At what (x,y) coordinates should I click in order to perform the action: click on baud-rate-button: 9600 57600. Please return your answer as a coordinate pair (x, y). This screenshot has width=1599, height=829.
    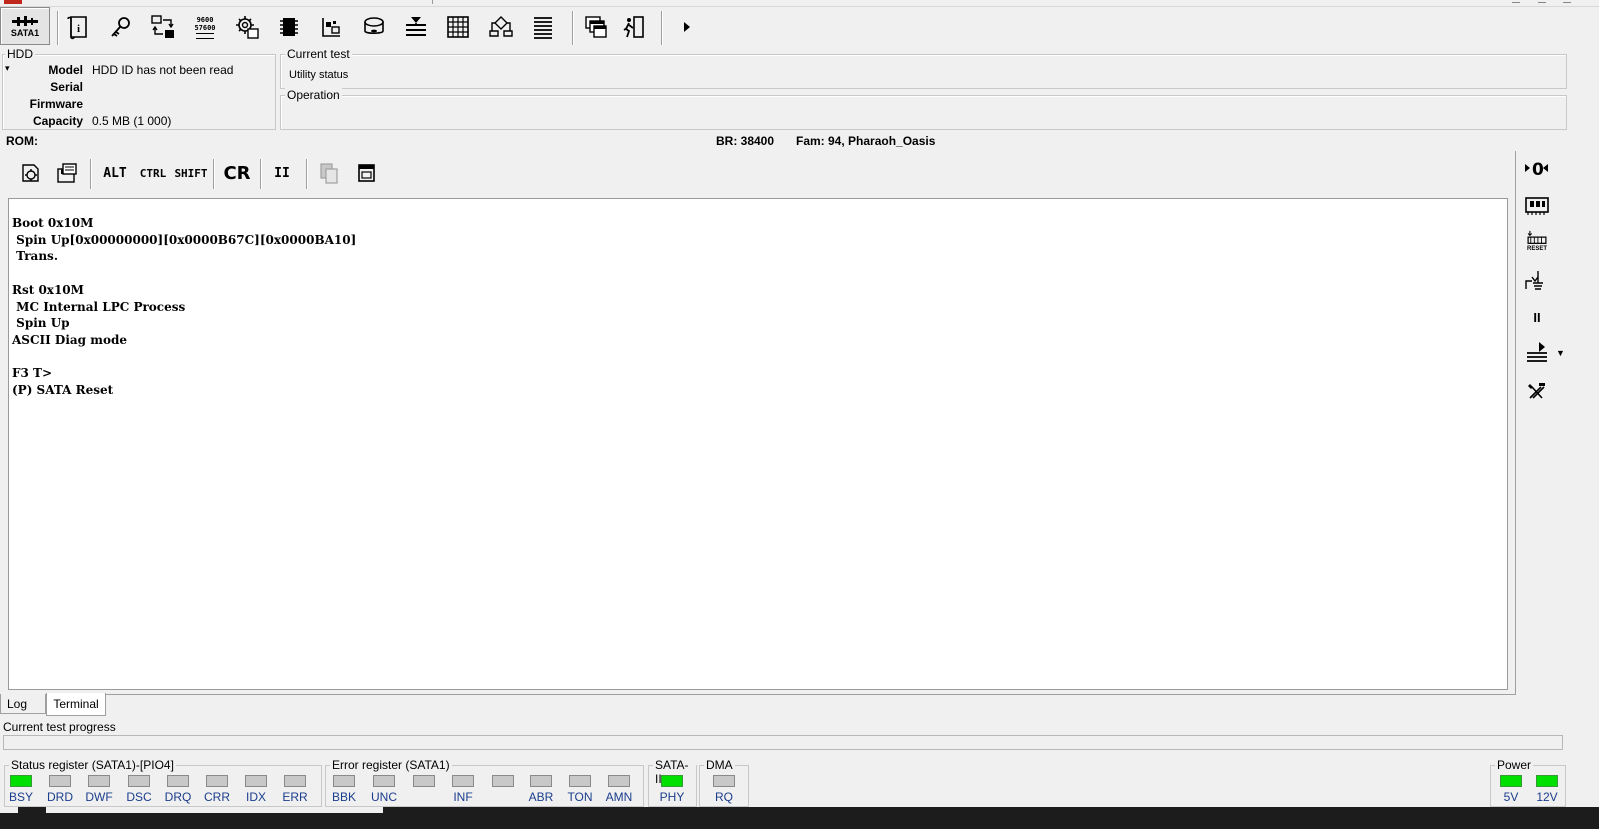
    Looking at the image, I should click on (205, 27).